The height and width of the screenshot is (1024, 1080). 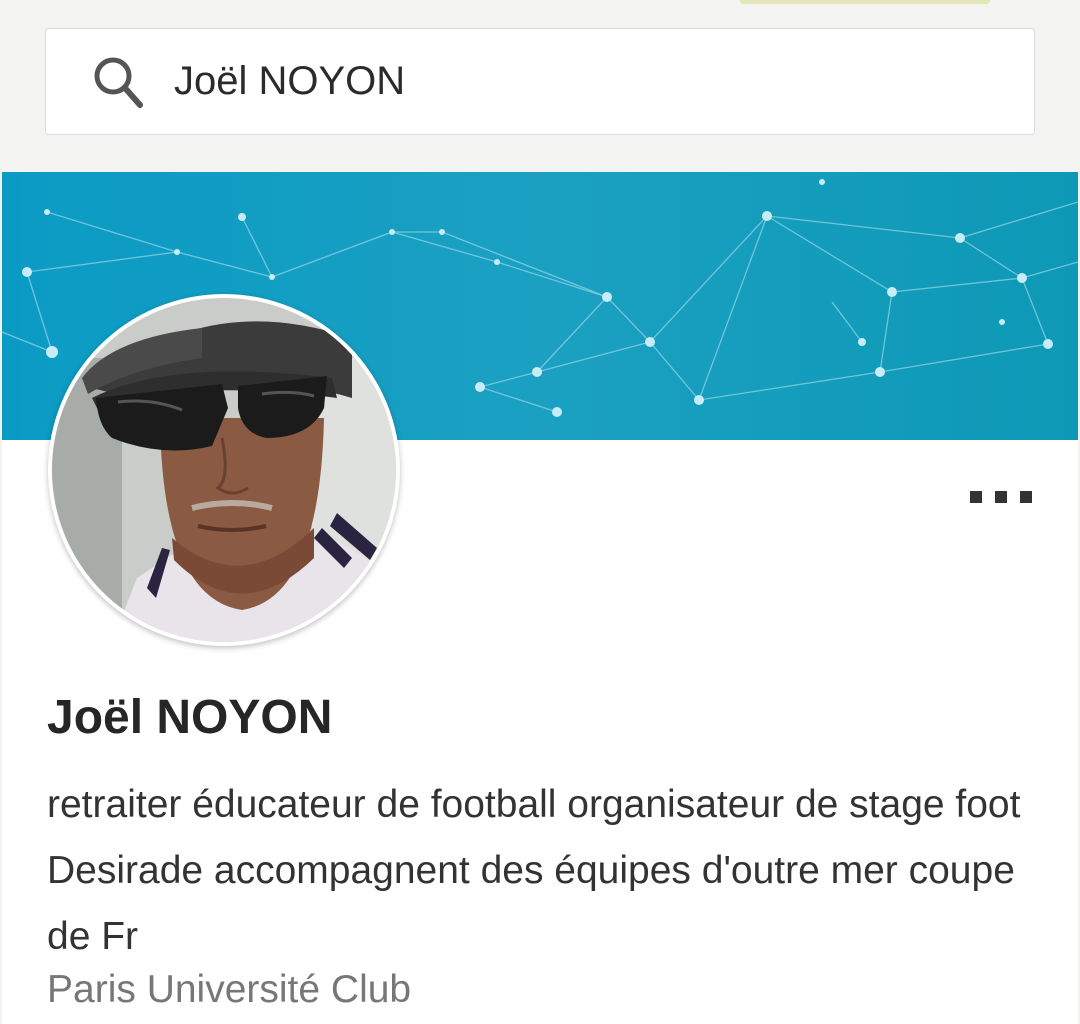 I want to click on profile-organization: Paris Université Club, so click(x=229, y=990).